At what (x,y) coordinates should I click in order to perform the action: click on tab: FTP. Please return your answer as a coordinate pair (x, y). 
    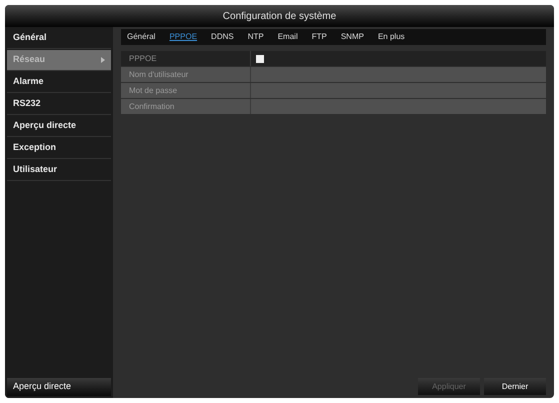
    Looking at the image, I should click on (319, 37).